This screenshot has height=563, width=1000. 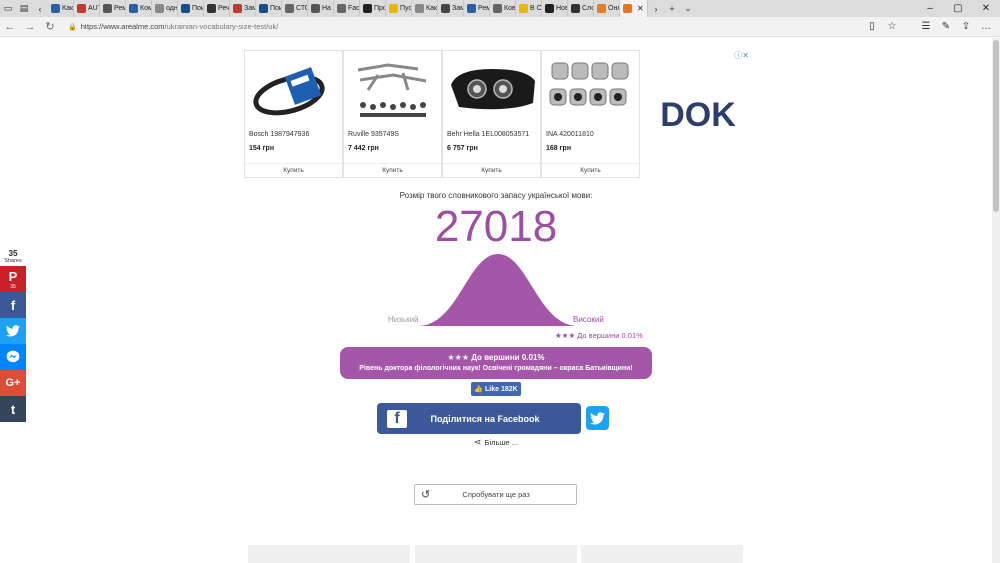 What do you see at coordinates (50, 26) in the screenshot?
I see `refresh-icon: ↻` at bounding box center [50, 26].